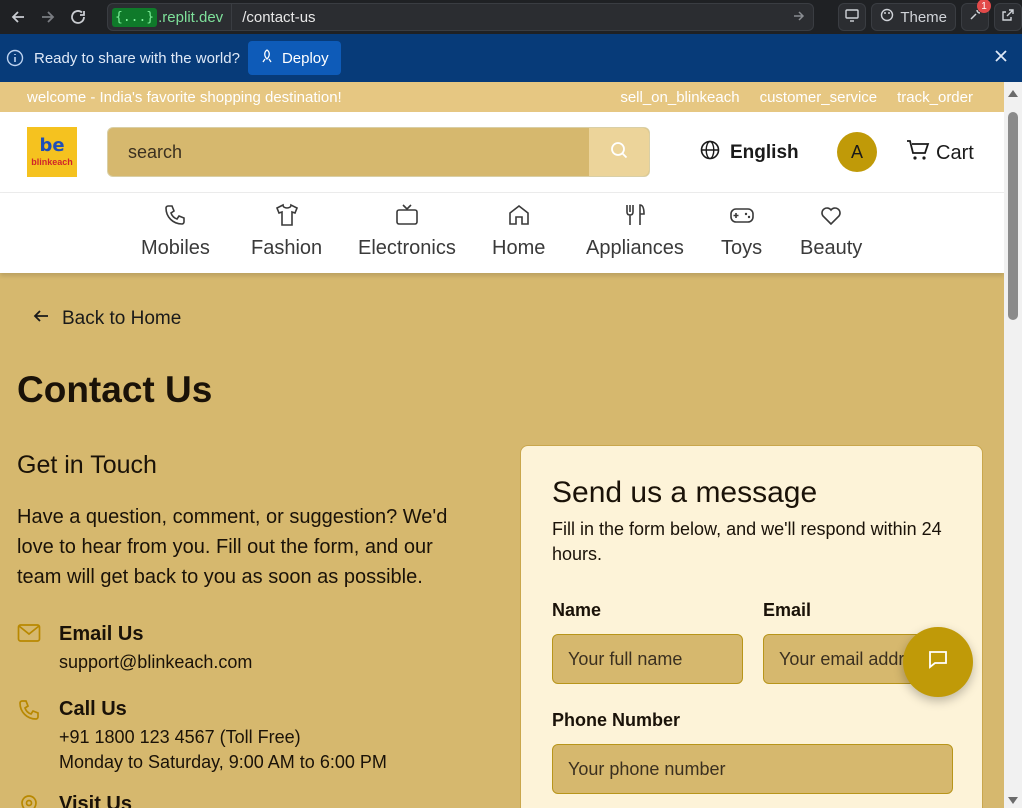 Image resolution: width=1022 pixels, height=808 pixels. I want to click on open-external-button, so click(1008, 17).